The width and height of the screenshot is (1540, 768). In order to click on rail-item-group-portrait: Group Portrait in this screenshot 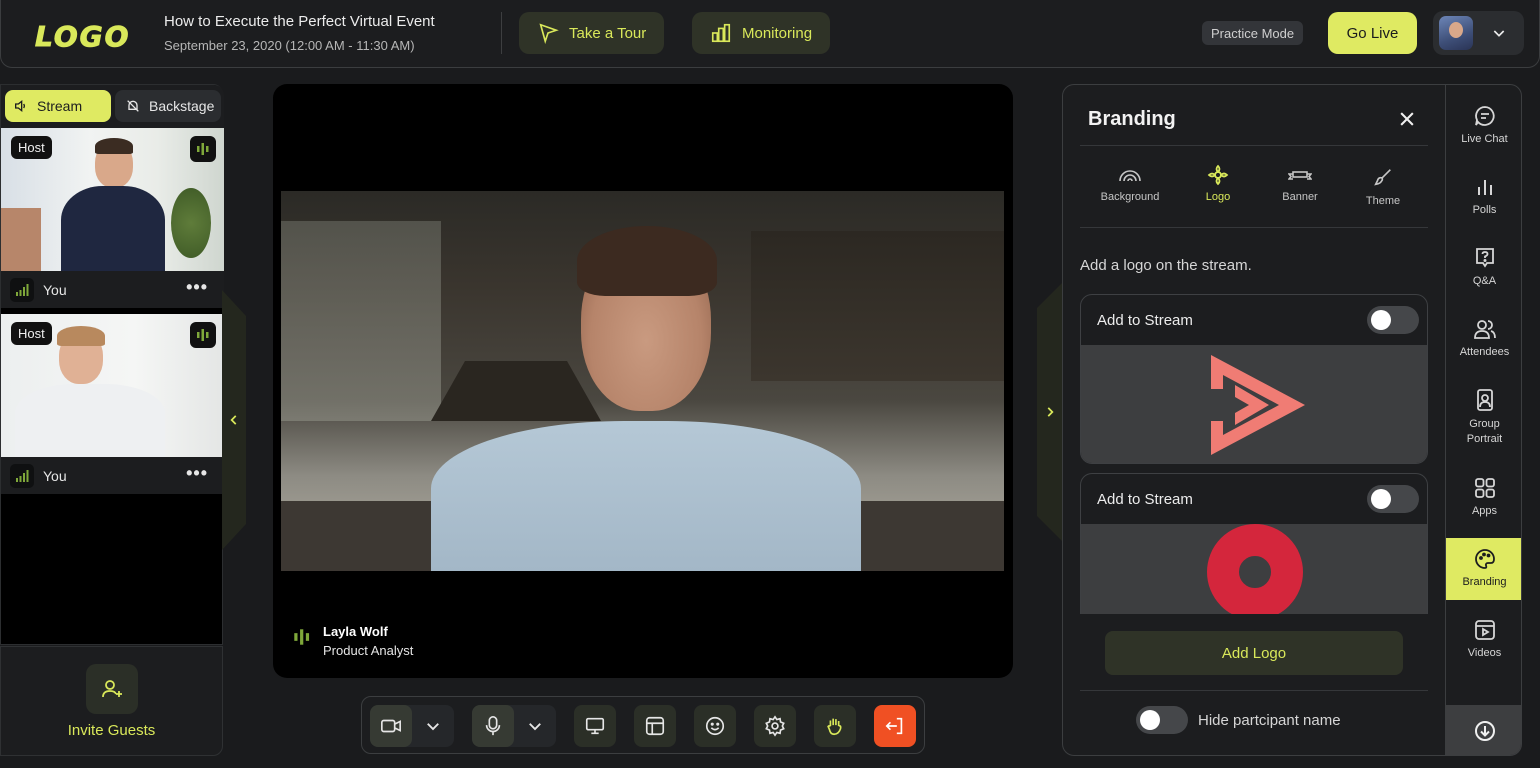, I will do `click(1483, 417)`.